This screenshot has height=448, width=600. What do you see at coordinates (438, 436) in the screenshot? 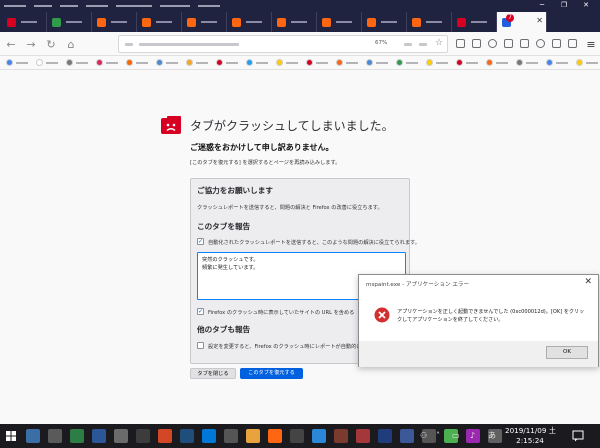
I see `show-hidden-icons-icon: ˄` at bounding box center [438, 436].